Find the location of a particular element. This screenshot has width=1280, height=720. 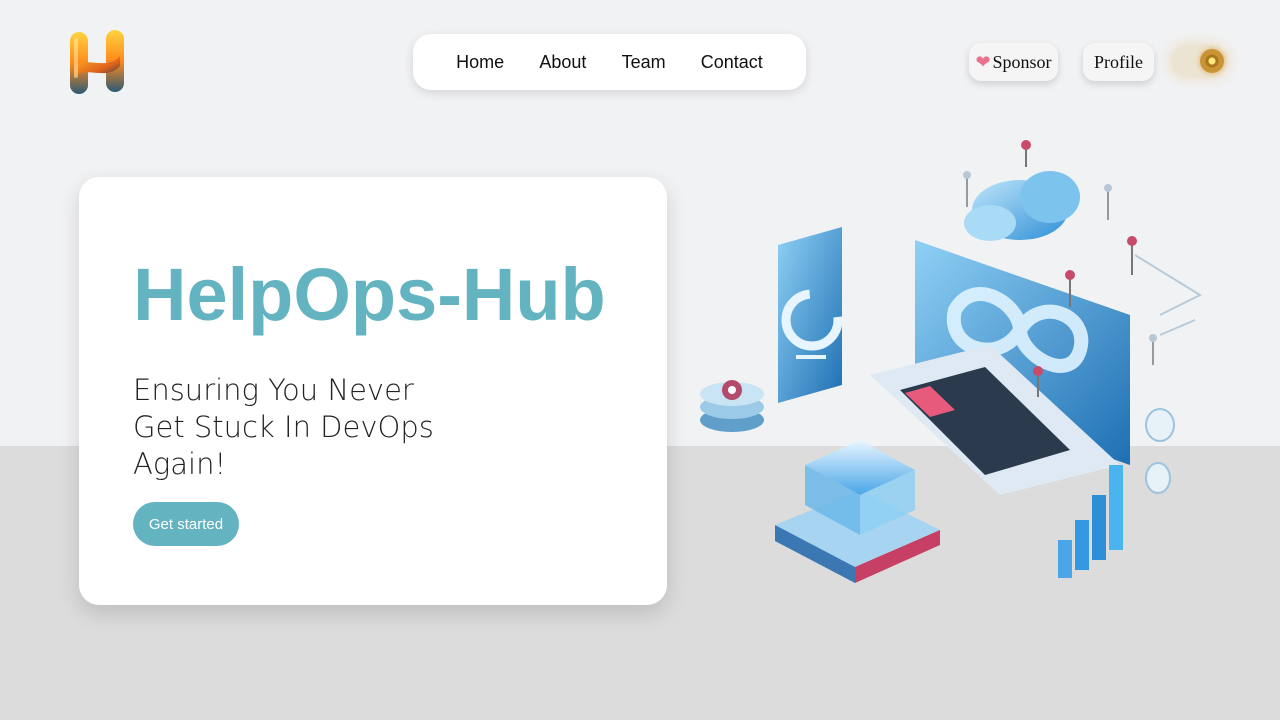

nav-link-contact: Contact is located at coordinates (732, 62).